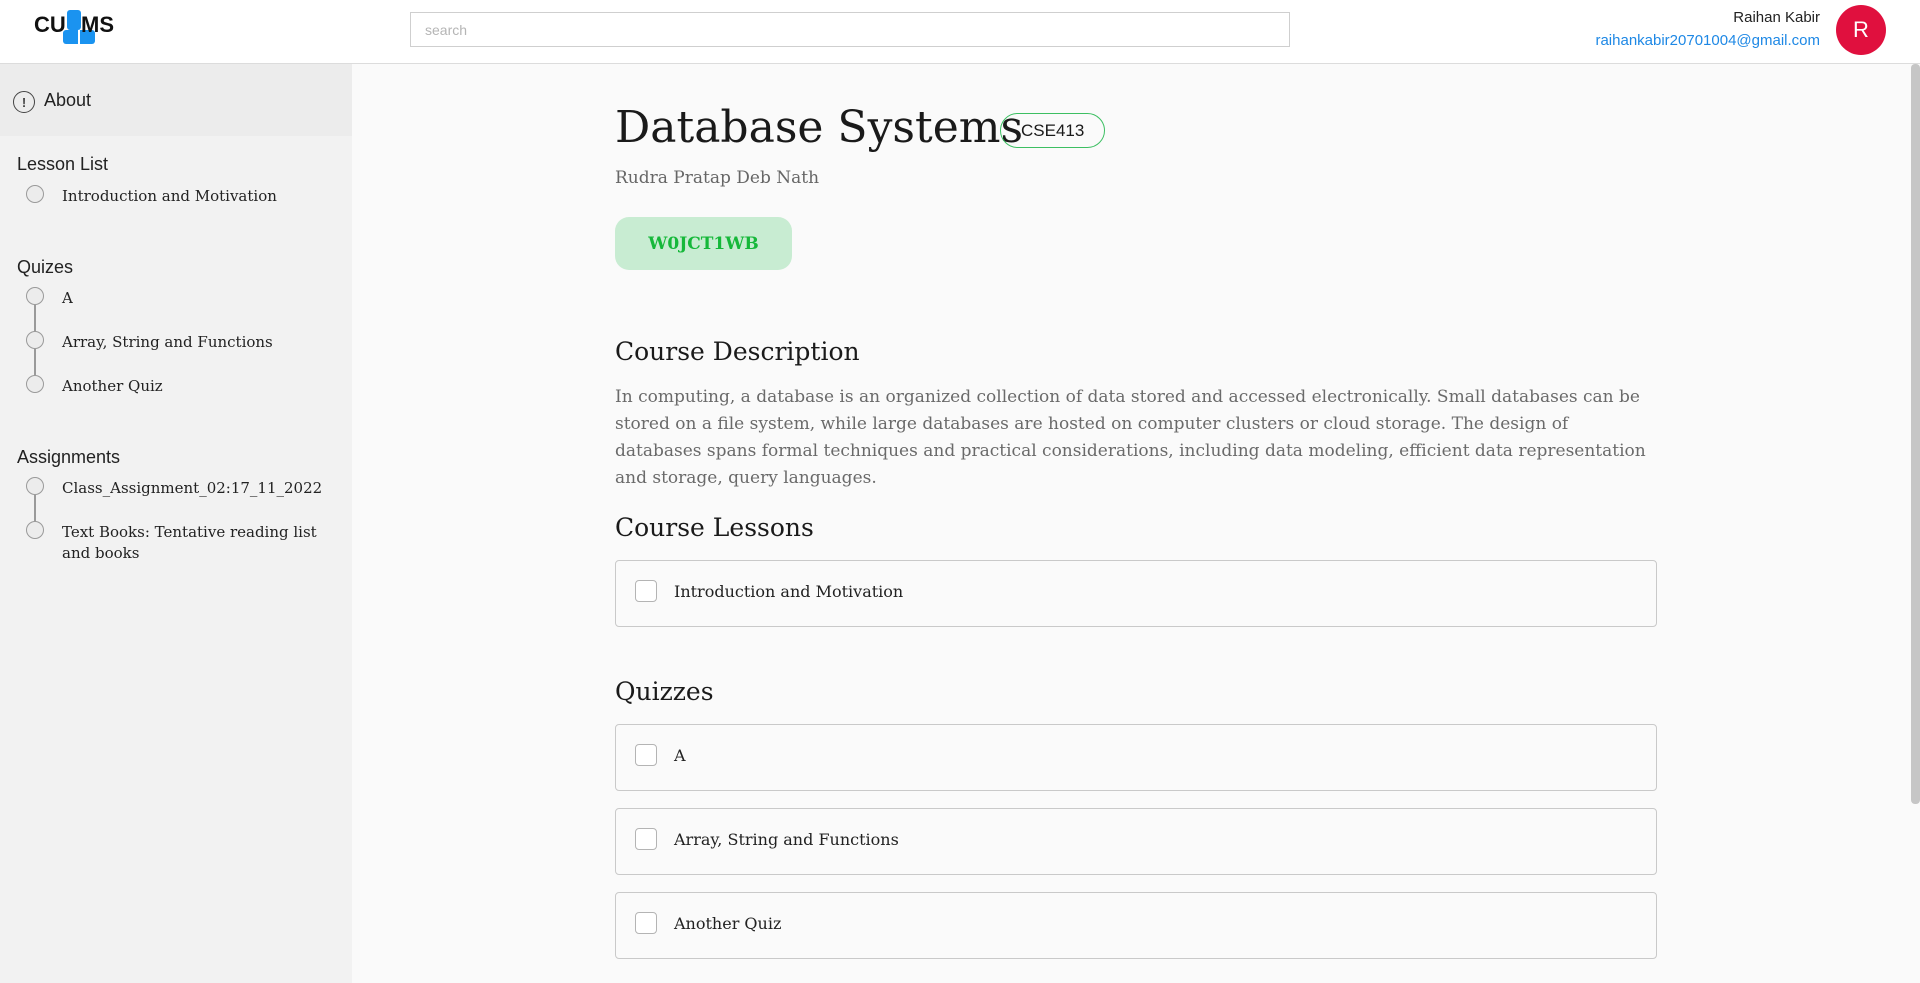 Image resolution: width=1920 pixels, height=983 pixels. Describe the element at coordinates (1136, 925) in the screenshot. I see `quiz-card: Another Quiz` at that location.